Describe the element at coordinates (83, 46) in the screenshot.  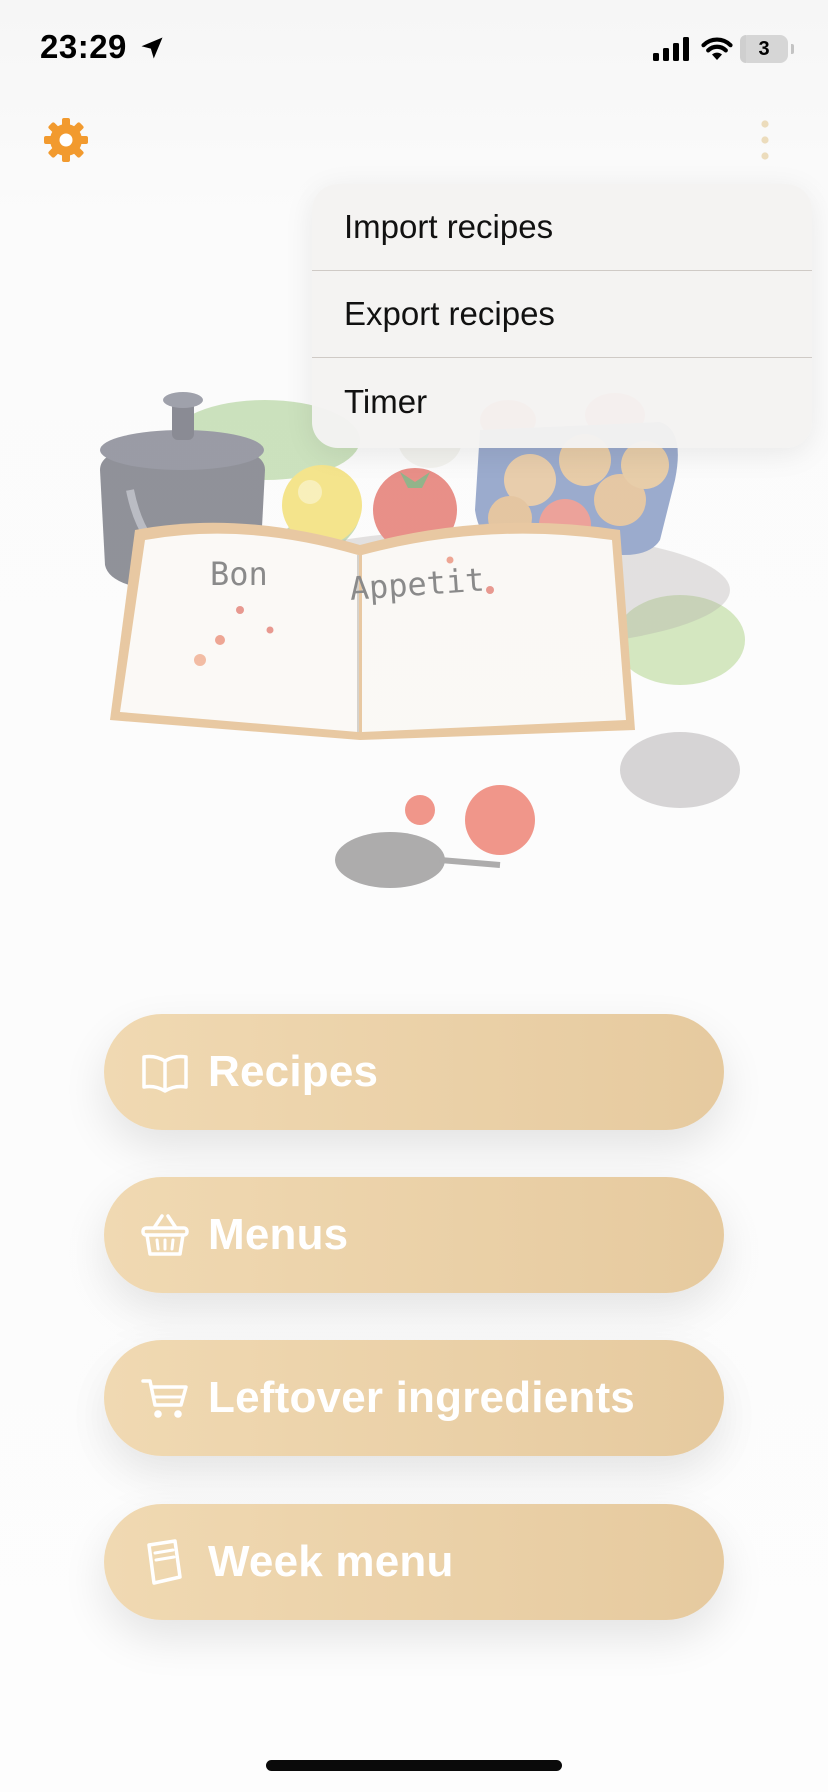
I see `status-time: 23:29` at that location.